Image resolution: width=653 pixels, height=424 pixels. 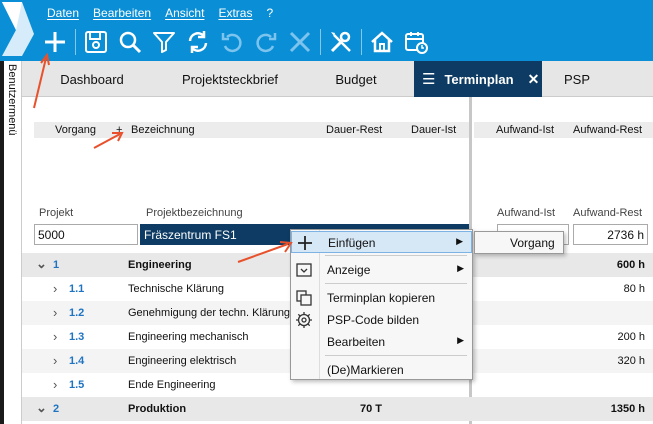 I want to click on home-button, so click(x=382, y=42).